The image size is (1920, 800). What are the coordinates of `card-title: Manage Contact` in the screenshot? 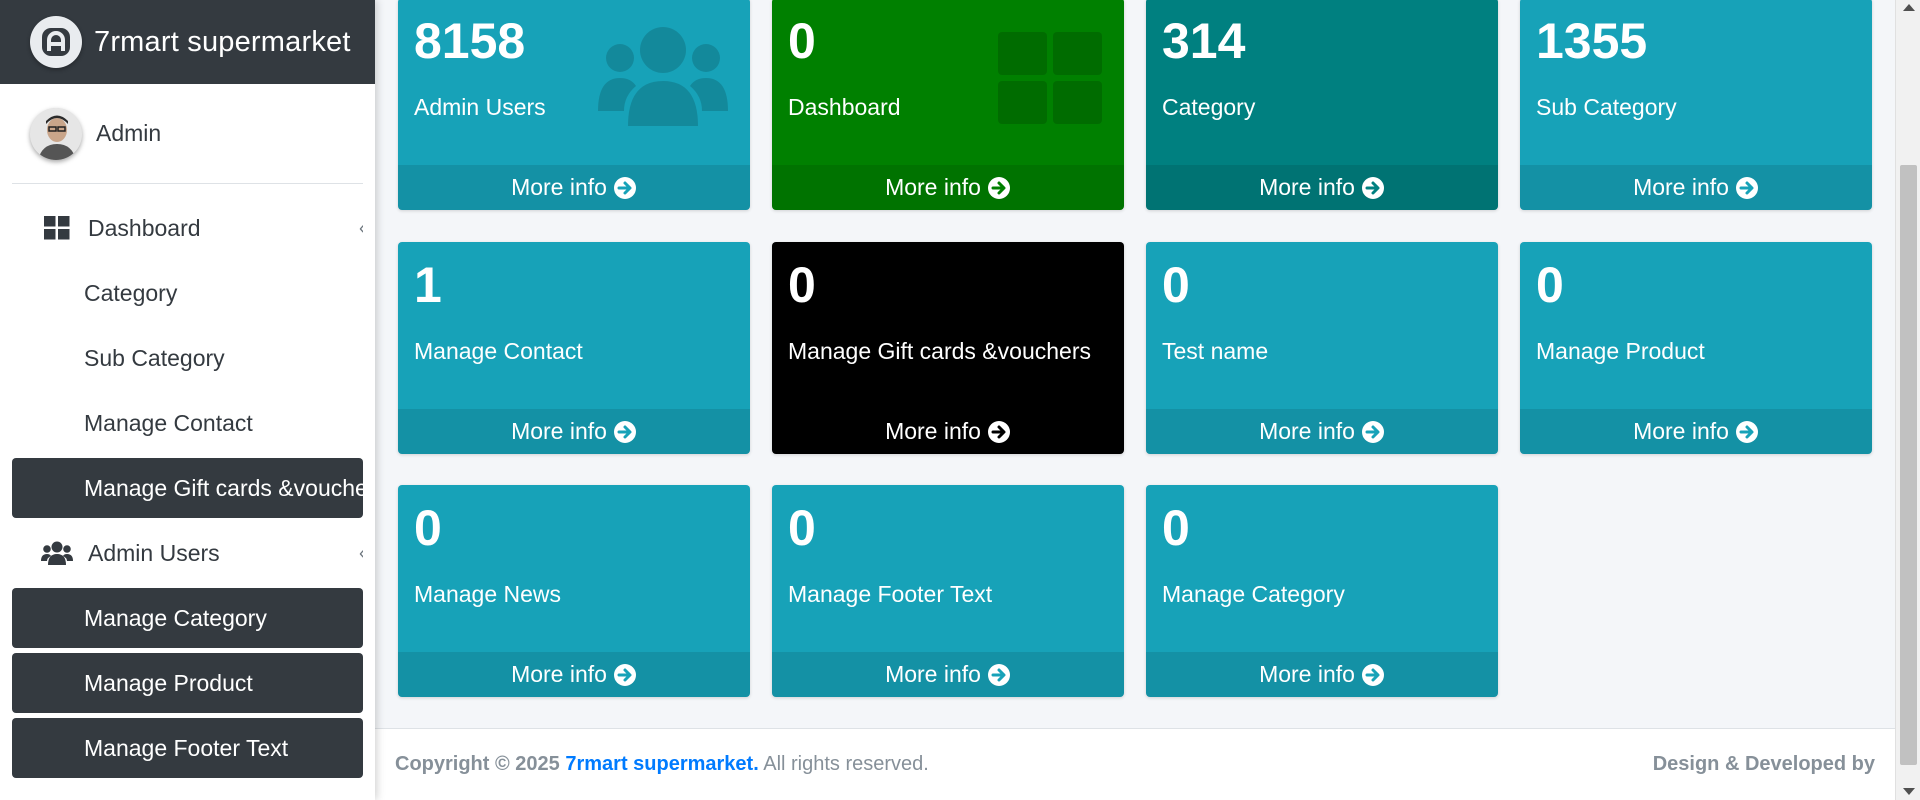 It's located at (498, 351).